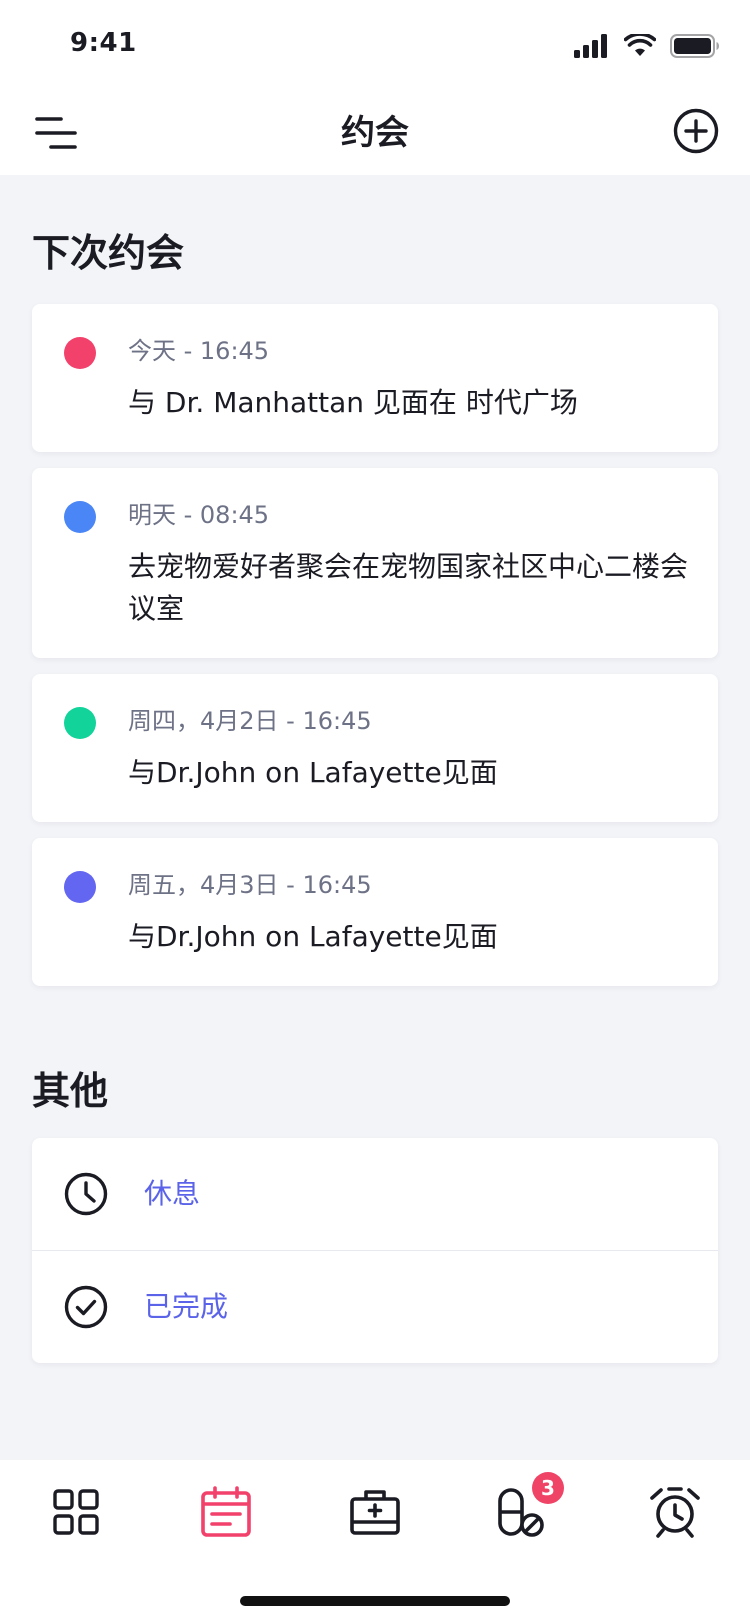 The width and height of the screenshot is (750, 1624). What do you see at coordinates (375, 1306) in the screenshot?
I see `list-item-completed: 已完成` at bounding box center [375, 1306].